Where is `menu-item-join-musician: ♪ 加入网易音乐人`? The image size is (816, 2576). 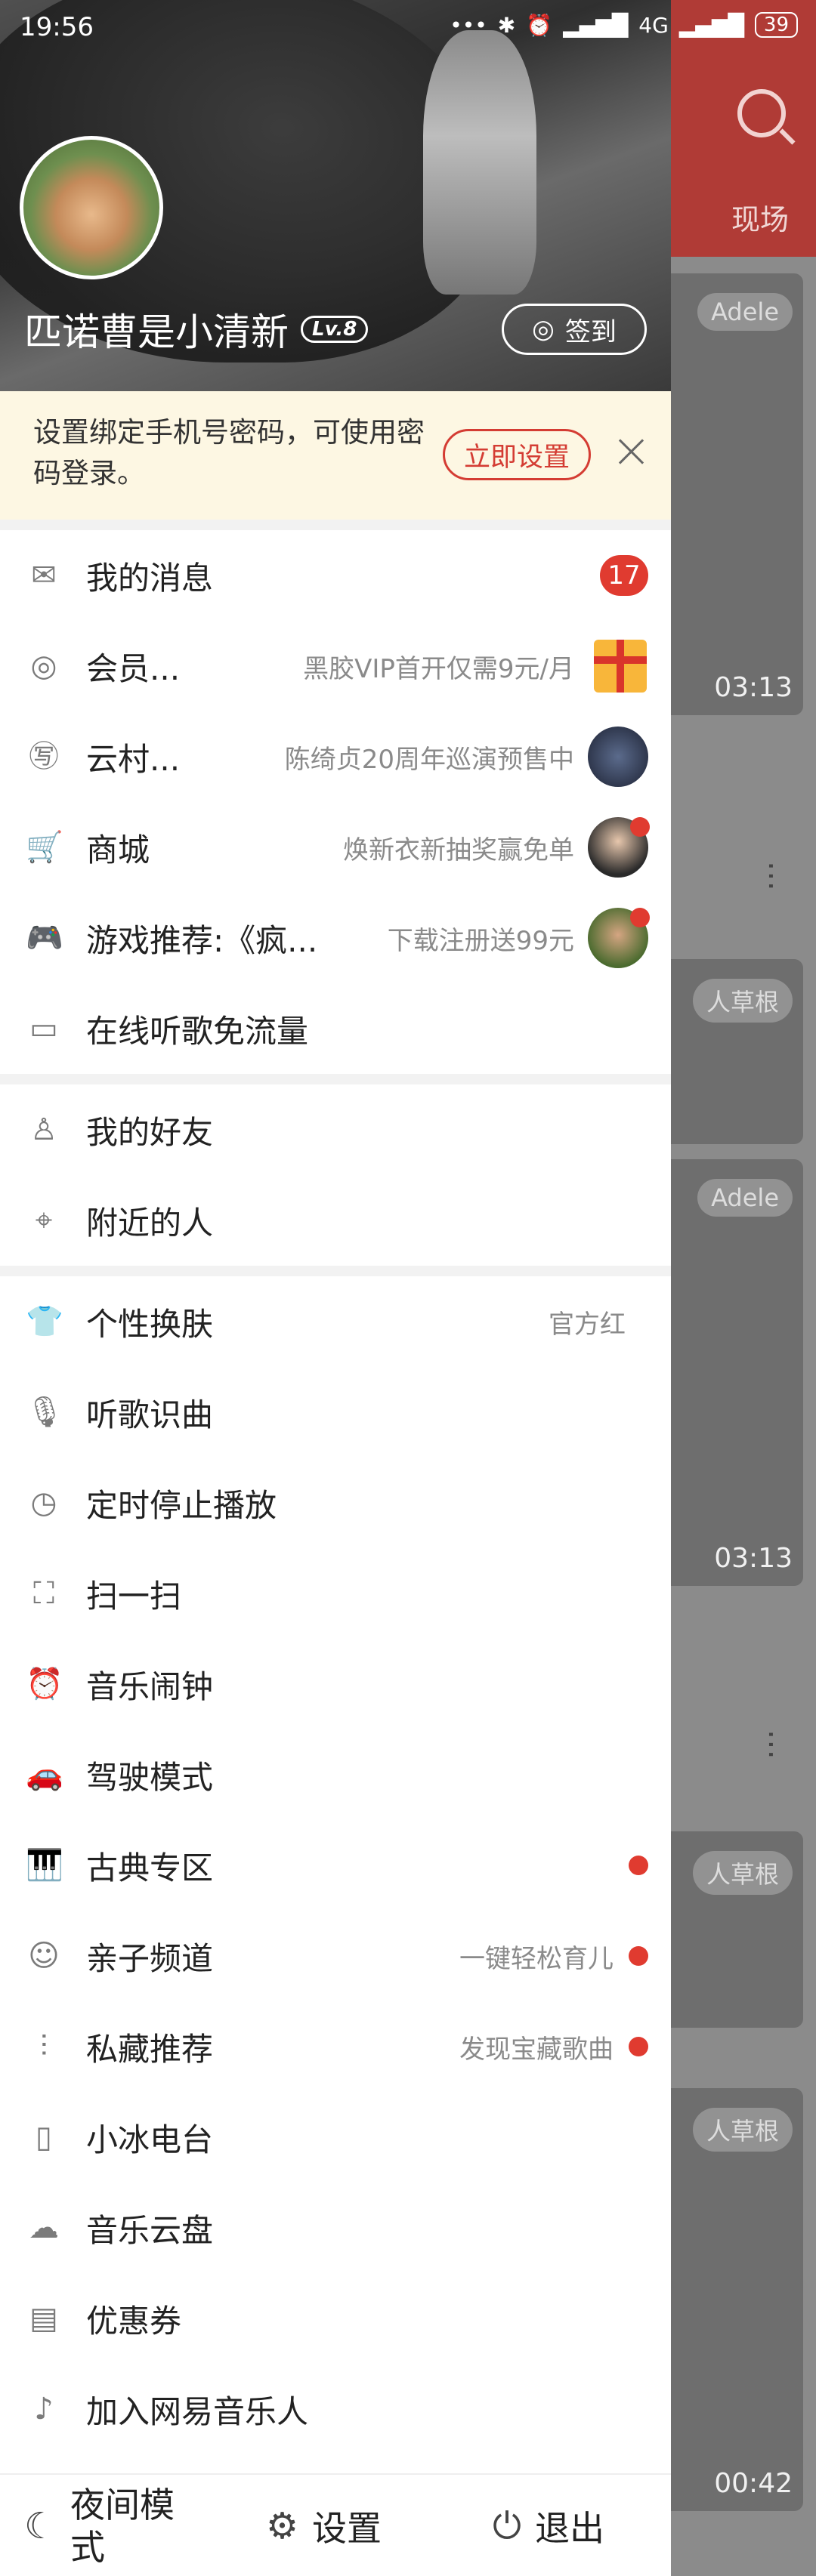
menu-item-join-musician: ♪ 加入网易音乐人 is located at coordinates (335, 2409).